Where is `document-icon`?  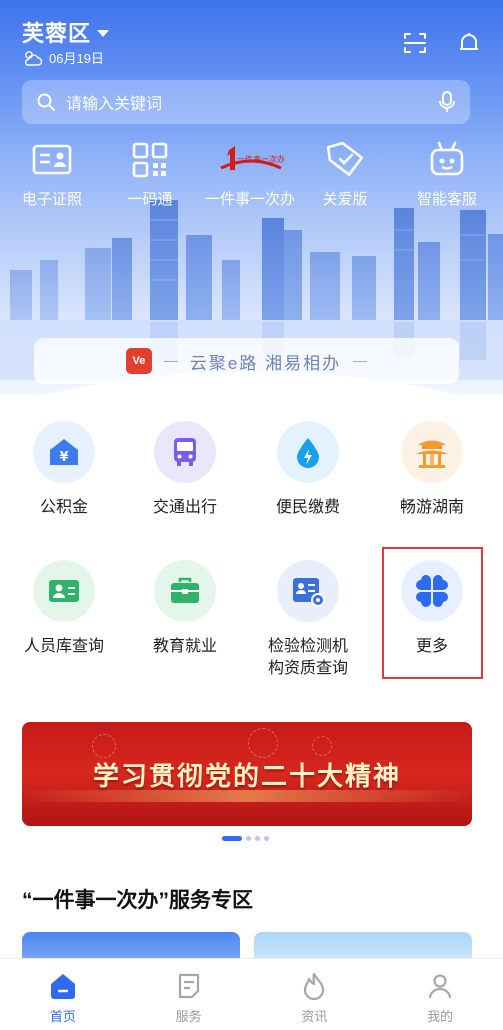 document-icon is located at coordinates (188, 986).